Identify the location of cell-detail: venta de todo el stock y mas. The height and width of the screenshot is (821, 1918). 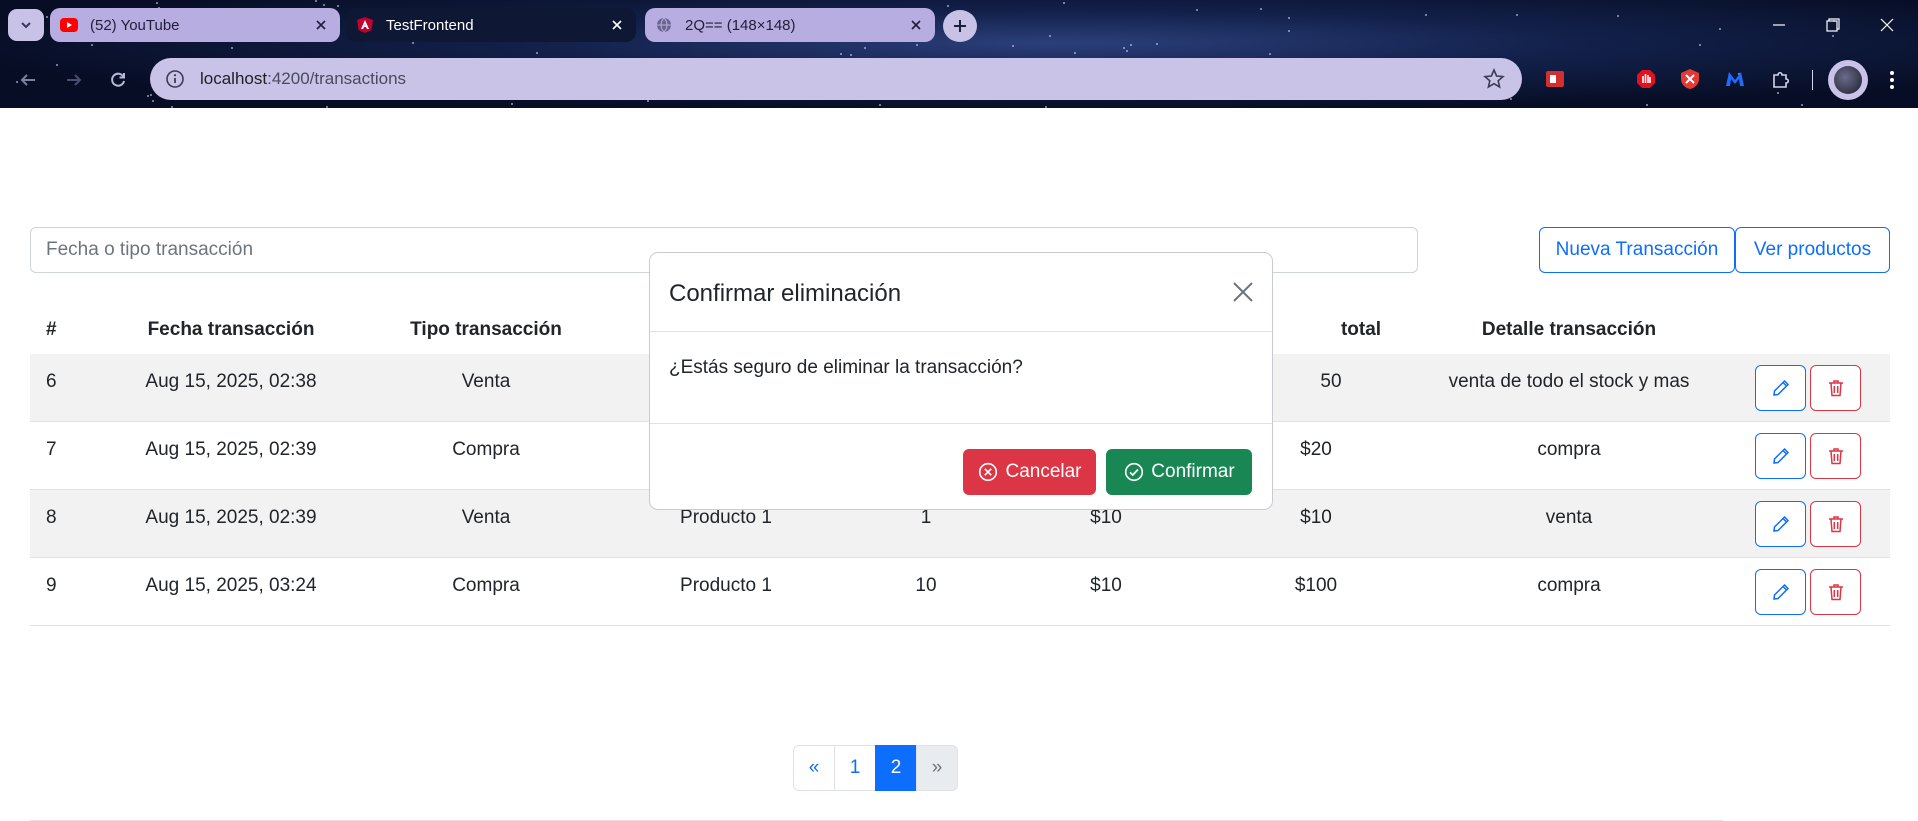
(1569, 381).